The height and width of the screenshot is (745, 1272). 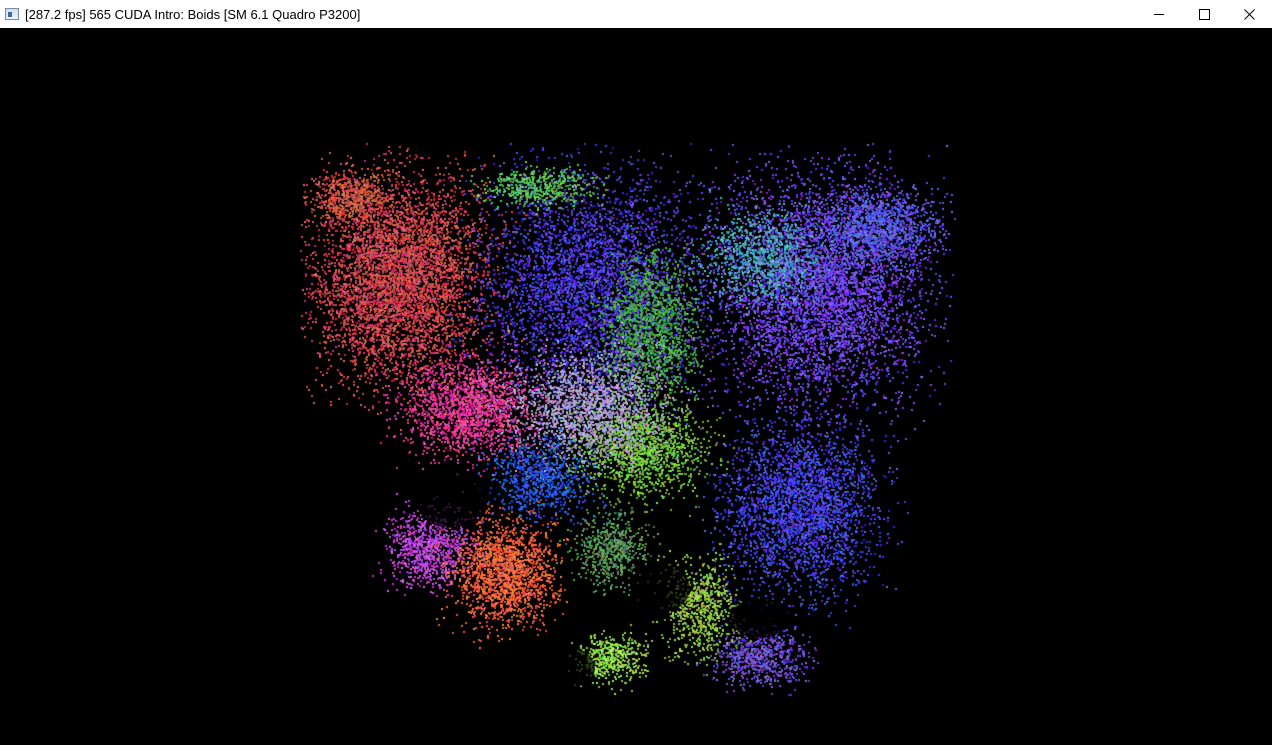 I want to click on app-window-icon, so click(x=12, y=14).